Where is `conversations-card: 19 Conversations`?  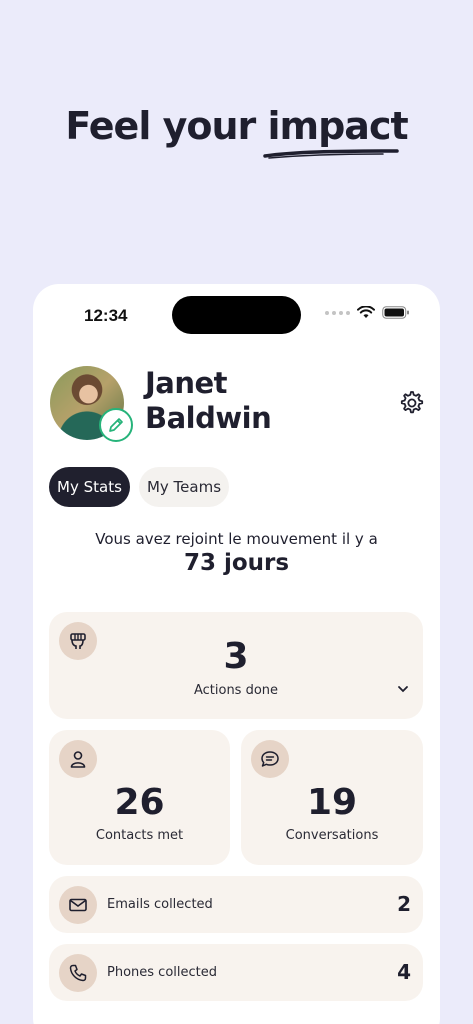
conversations-card: 19 Conversations is located at coordinates (332, 797).